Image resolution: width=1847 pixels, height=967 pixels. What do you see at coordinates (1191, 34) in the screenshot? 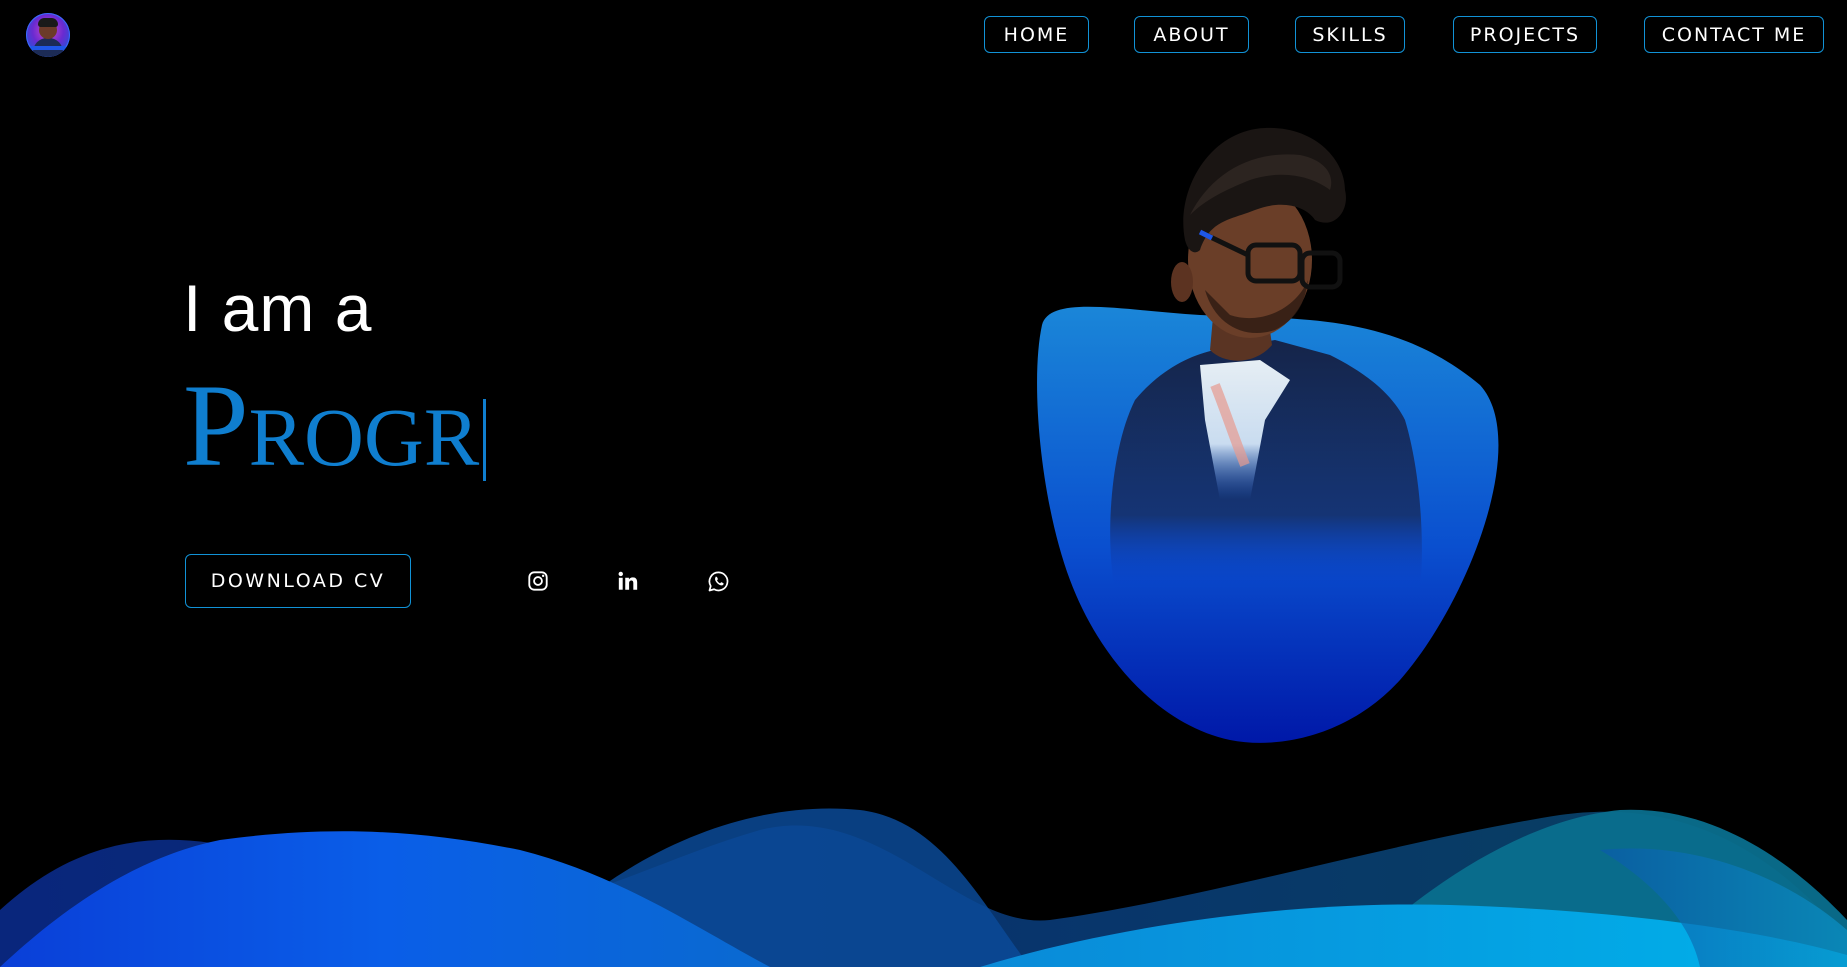
I see `nav-about-button: ABOUT` at bounding box center [1191, 34].